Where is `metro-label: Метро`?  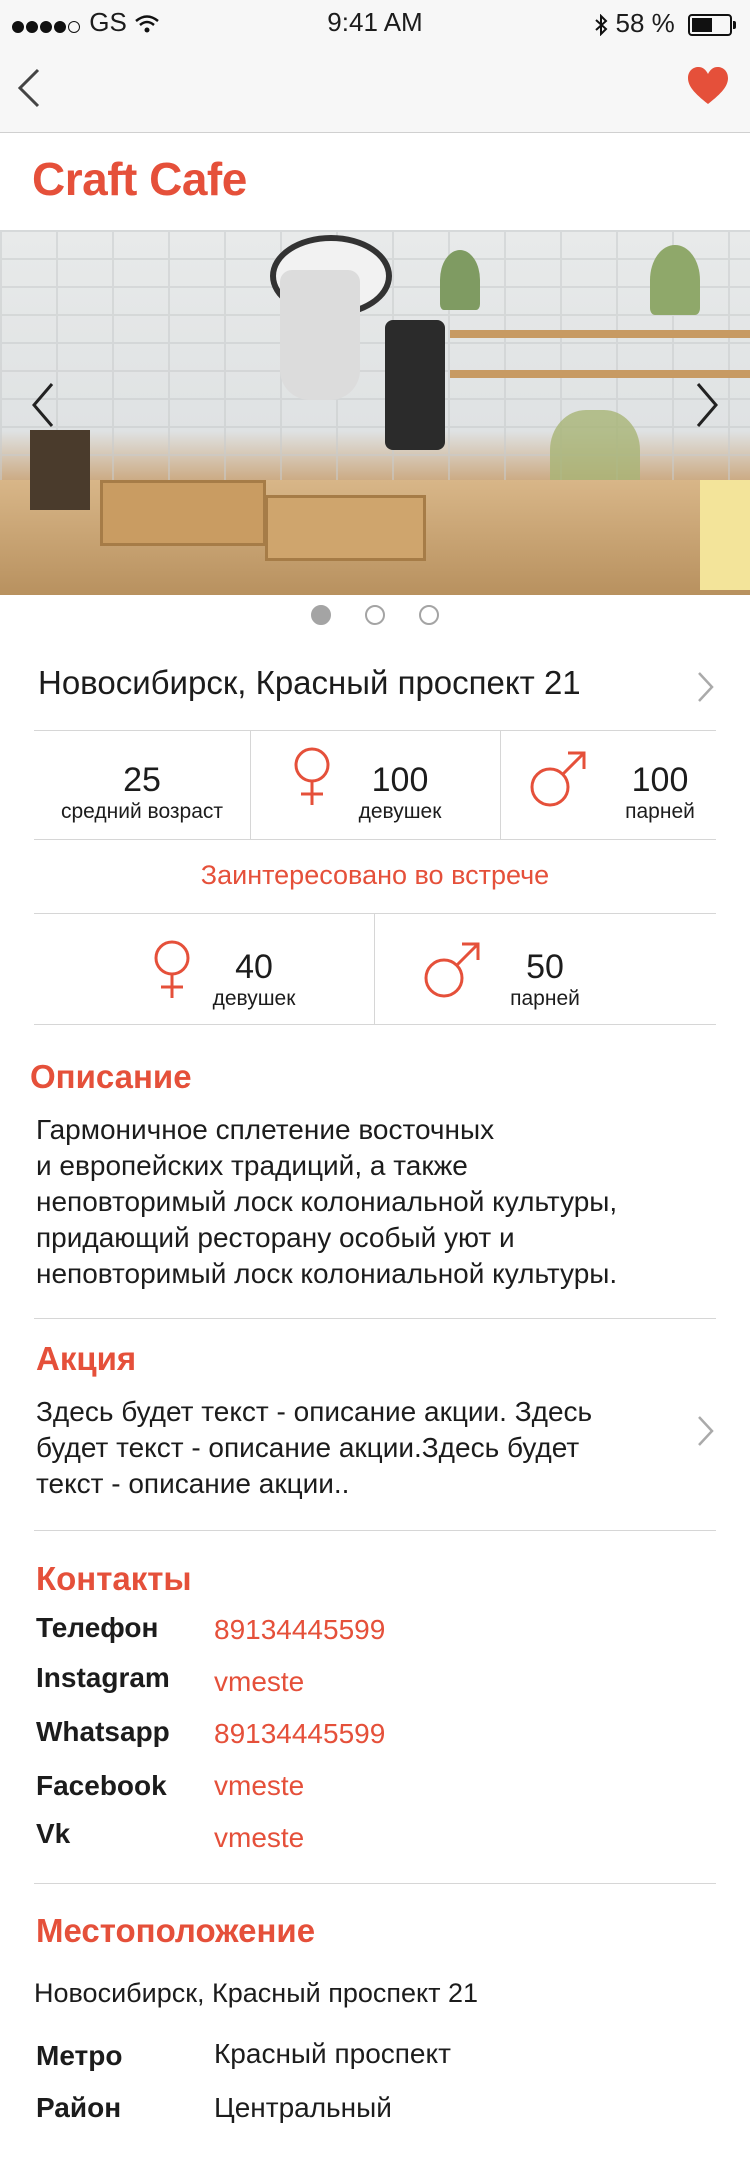
metro-label: Метро is located at coordinates (79, 2055).